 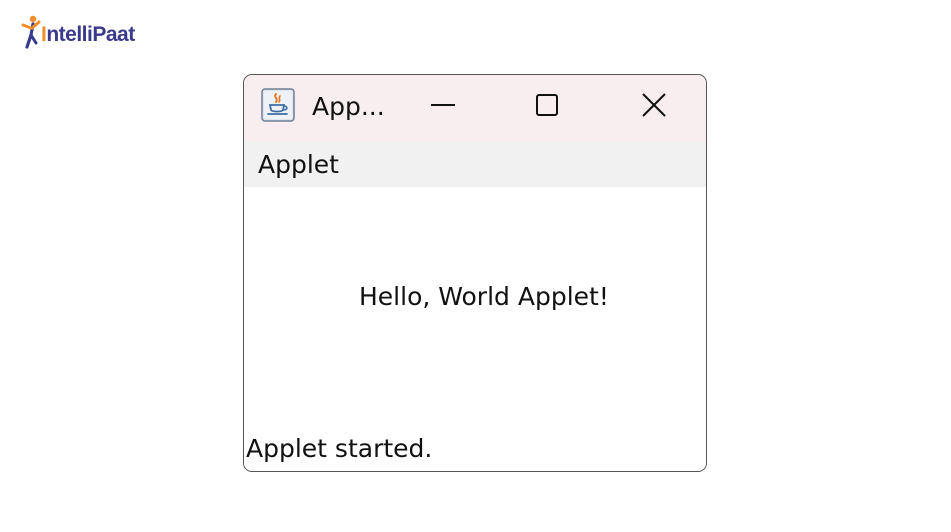 I want to click on status-bar-text: Applet started., so click(x=339, y=448).